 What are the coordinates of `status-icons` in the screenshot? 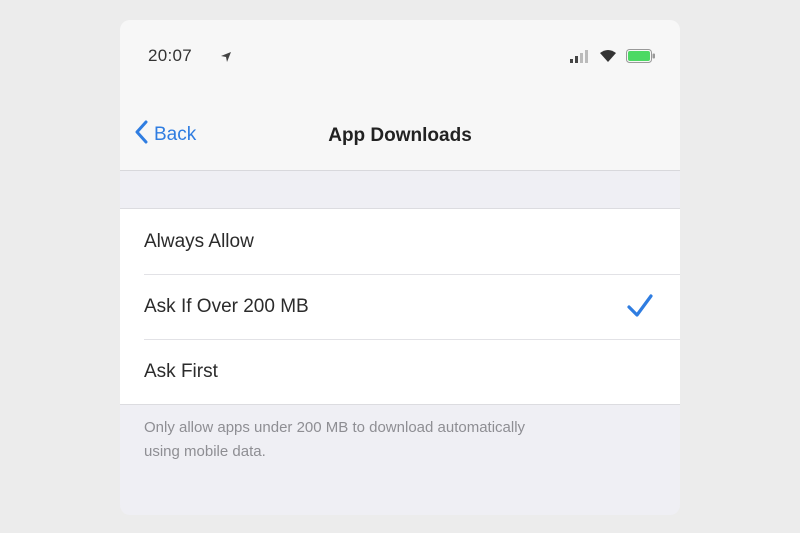 It's located at (613, 58).